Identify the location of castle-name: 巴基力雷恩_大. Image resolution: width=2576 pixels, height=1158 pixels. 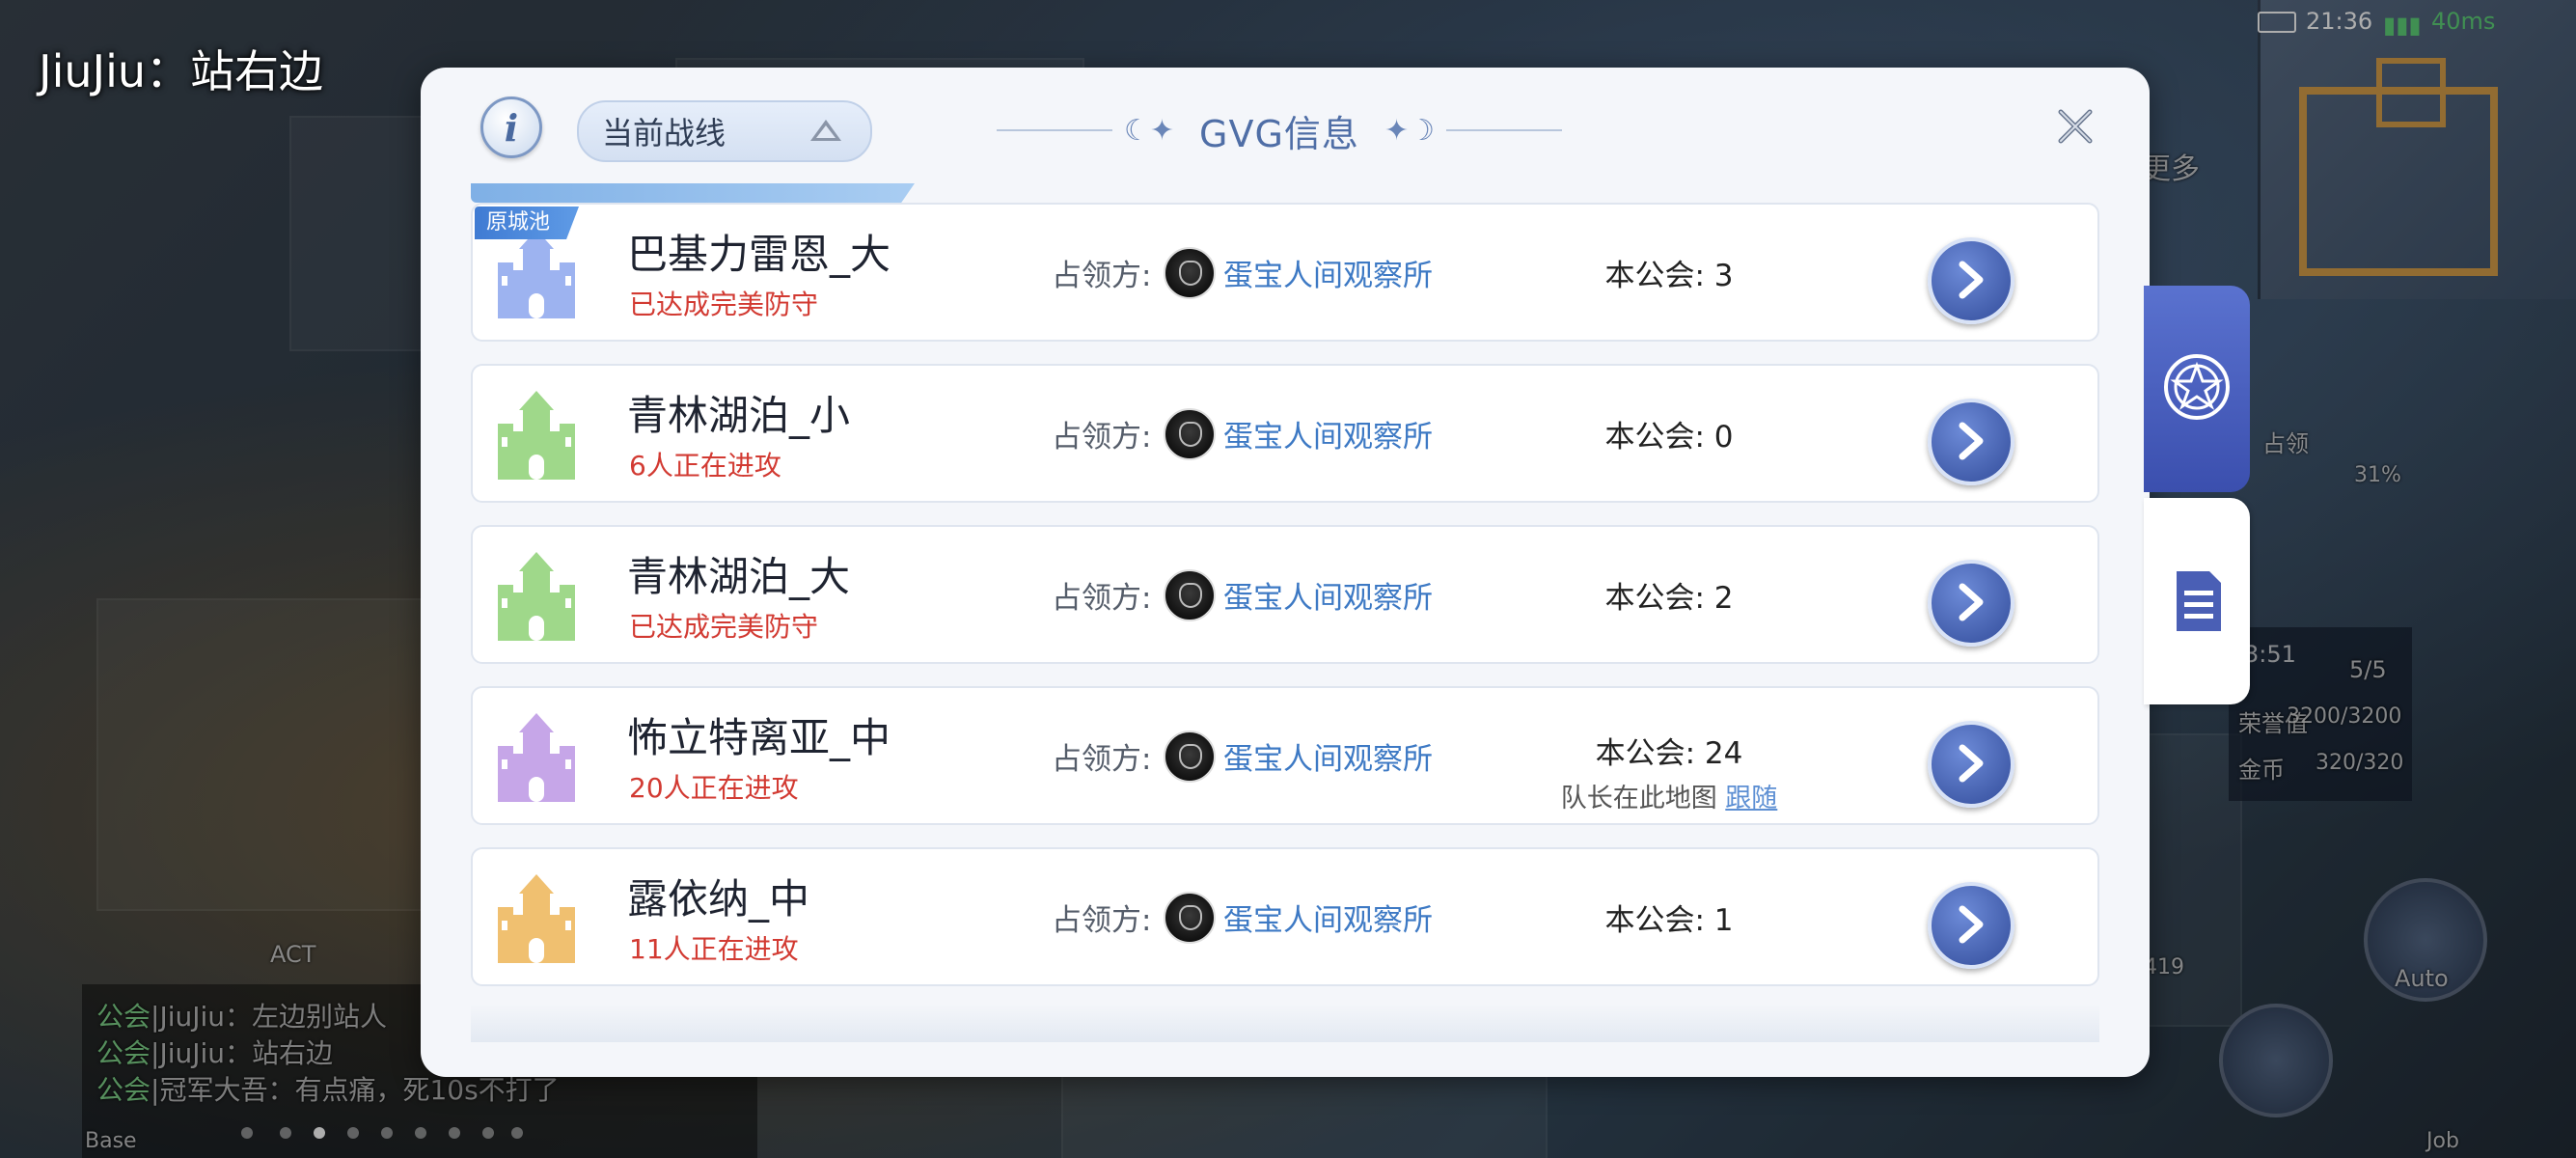
(759, 254).